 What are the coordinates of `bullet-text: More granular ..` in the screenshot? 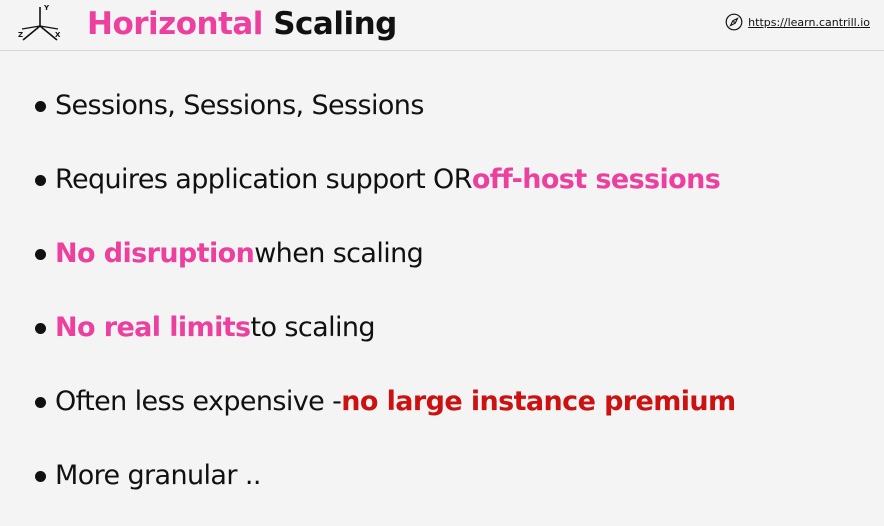 It's located at (158, 475).